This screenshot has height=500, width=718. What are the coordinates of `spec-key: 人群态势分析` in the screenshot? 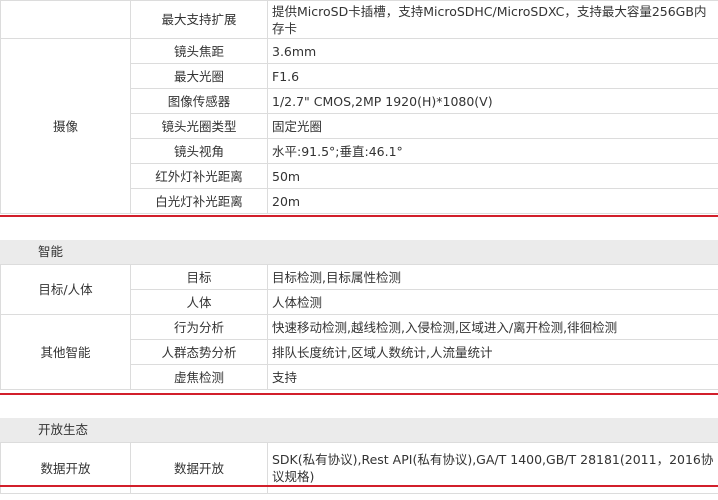 It's located at (199, 352).